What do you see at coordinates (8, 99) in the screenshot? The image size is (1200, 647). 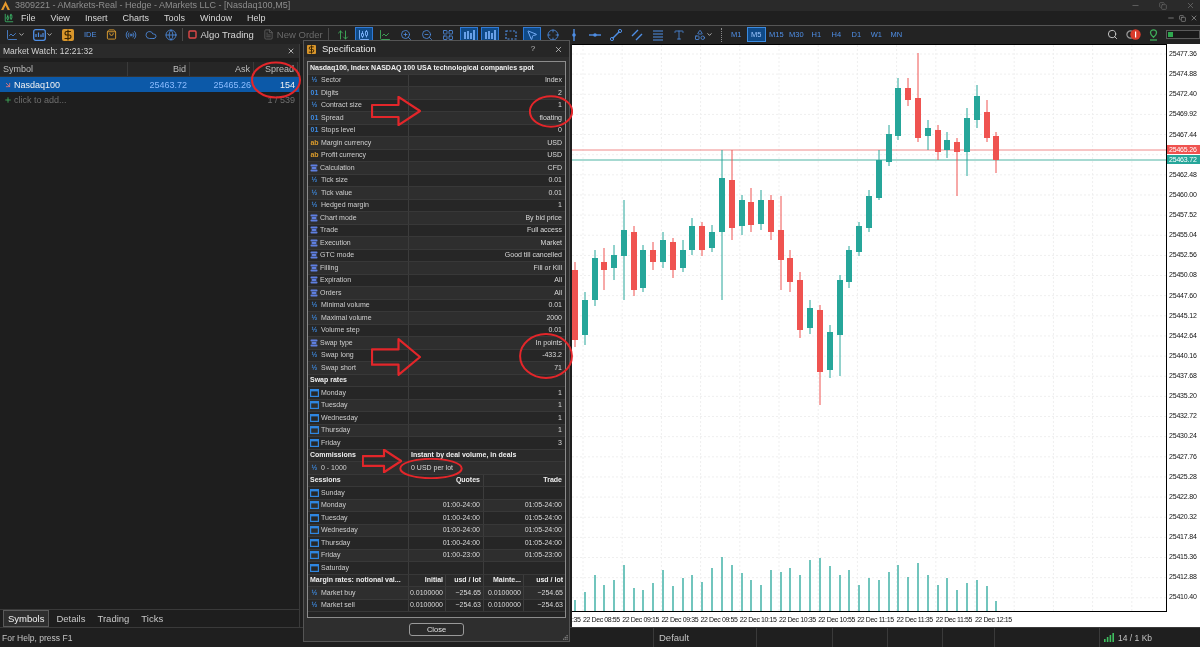 I see `plus-icon` at bounding box center [8, 99].